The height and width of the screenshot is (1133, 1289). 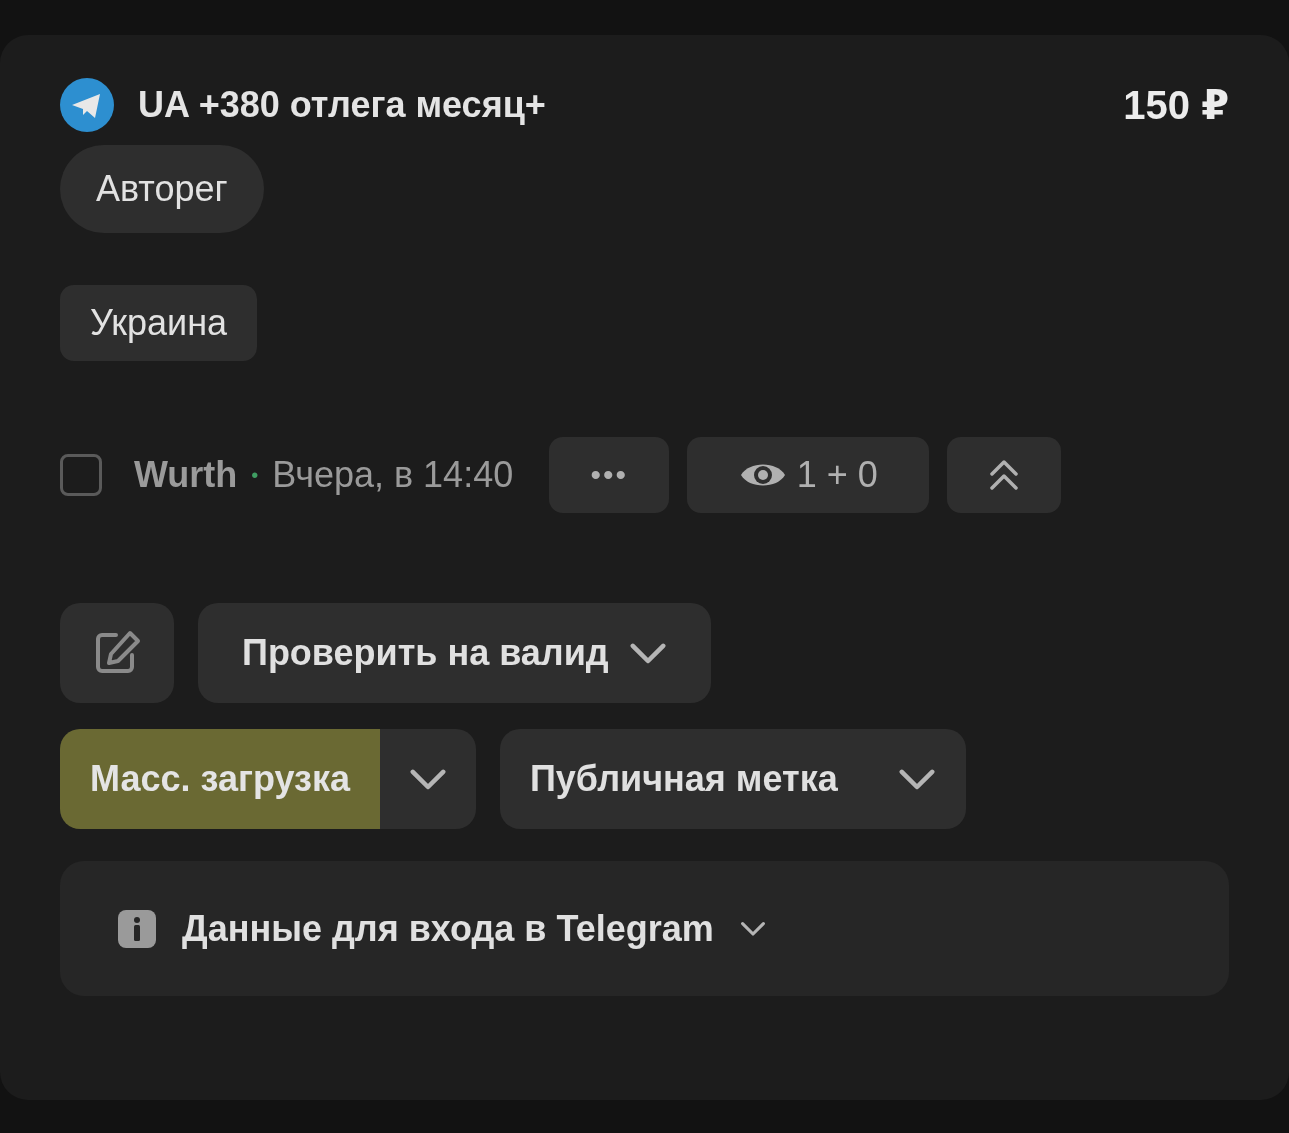 What do you see at coordinates (81, 475) in the screenshot?
I see `checkbox` at bounding box center [81, 475].